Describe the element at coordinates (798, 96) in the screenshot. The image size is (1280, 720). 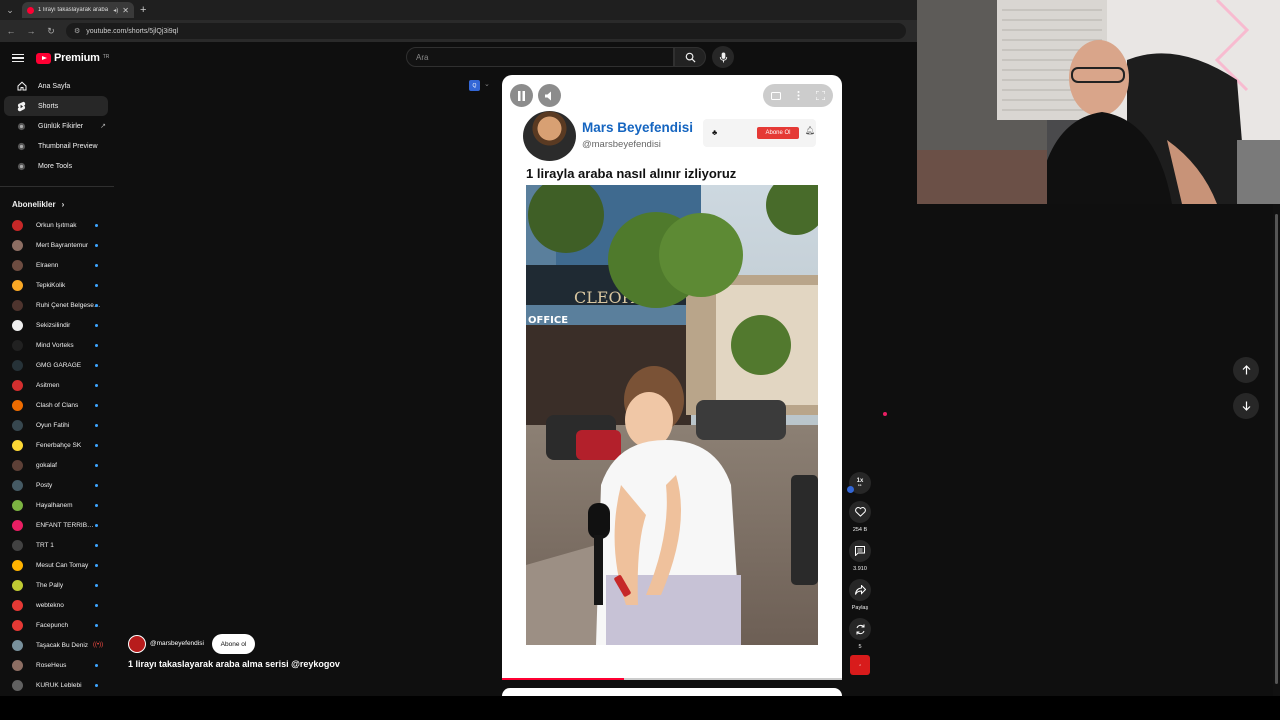
I see `more-vert-icon` at that location.